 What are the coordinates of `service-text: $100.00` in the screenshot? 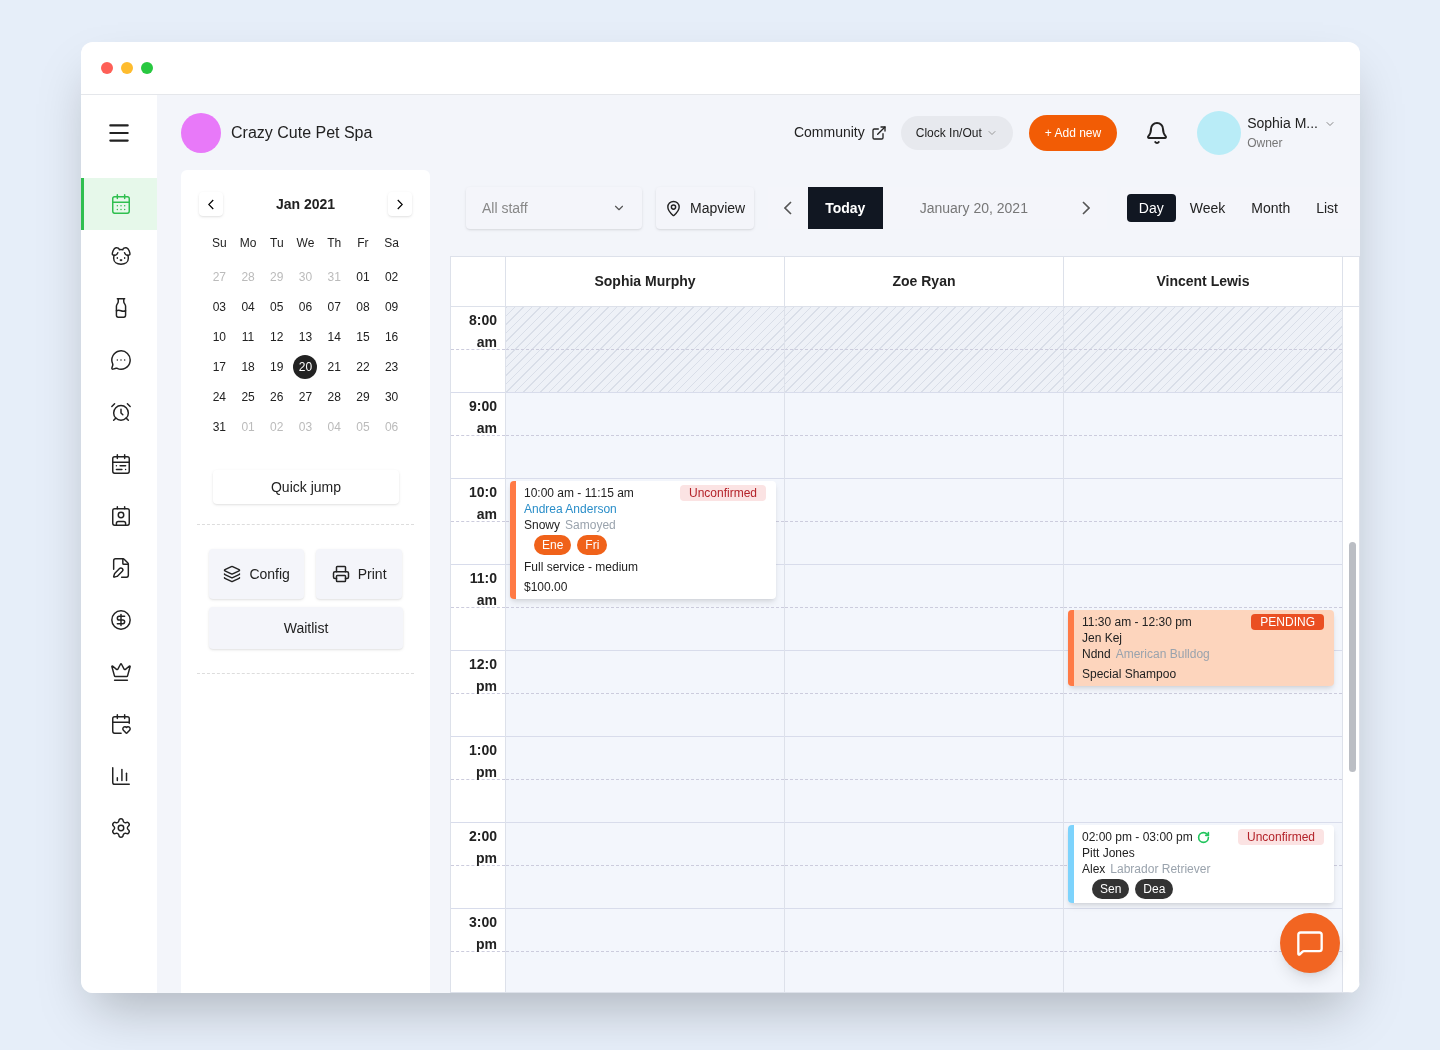 It's located at (546, 587).